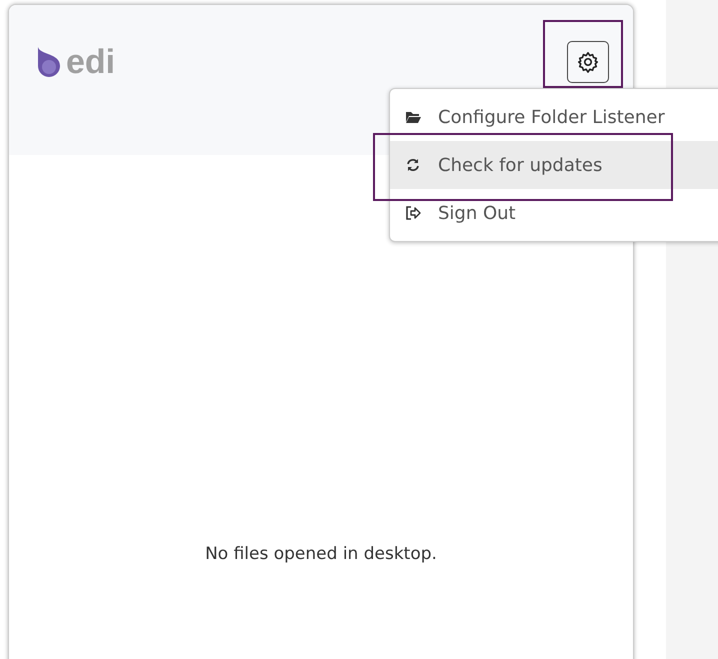  I want to click on settings-button, so click(588, 62).